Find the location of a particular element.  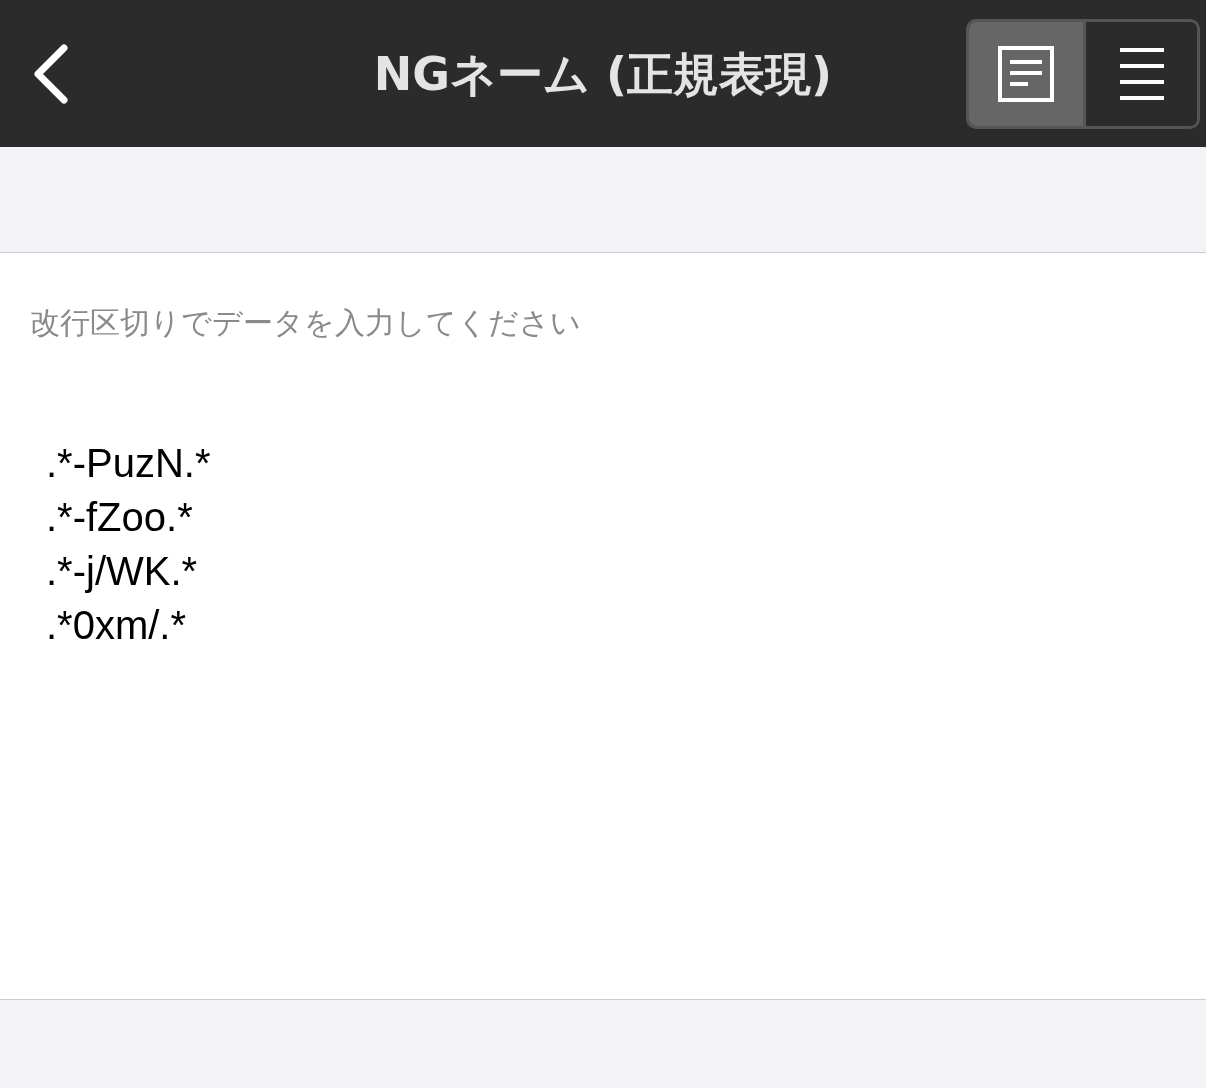

menu-icon is located at coordinates (1141, 73).